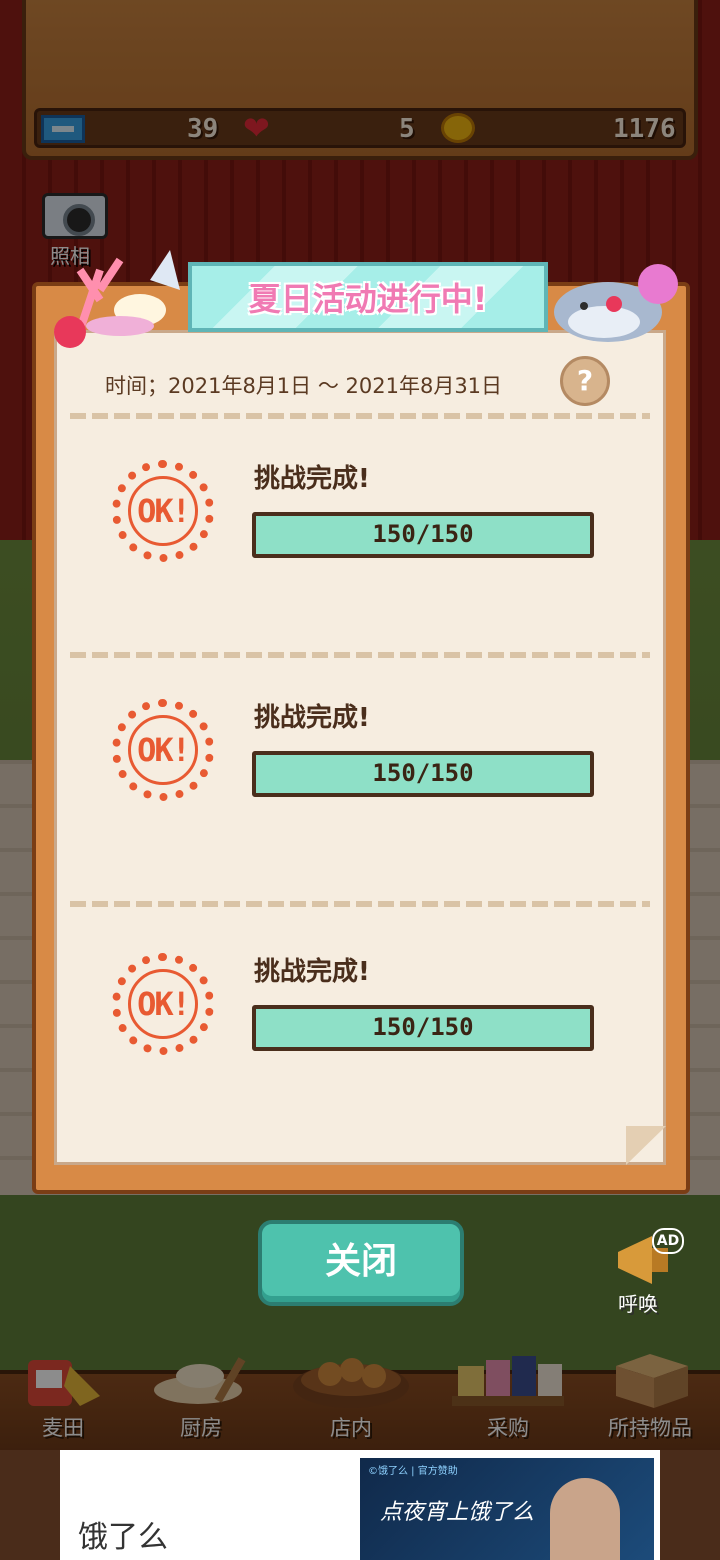  Describe the element at coordinates (585, 381) in the screenshot. I see `help-button: ?` at that location.